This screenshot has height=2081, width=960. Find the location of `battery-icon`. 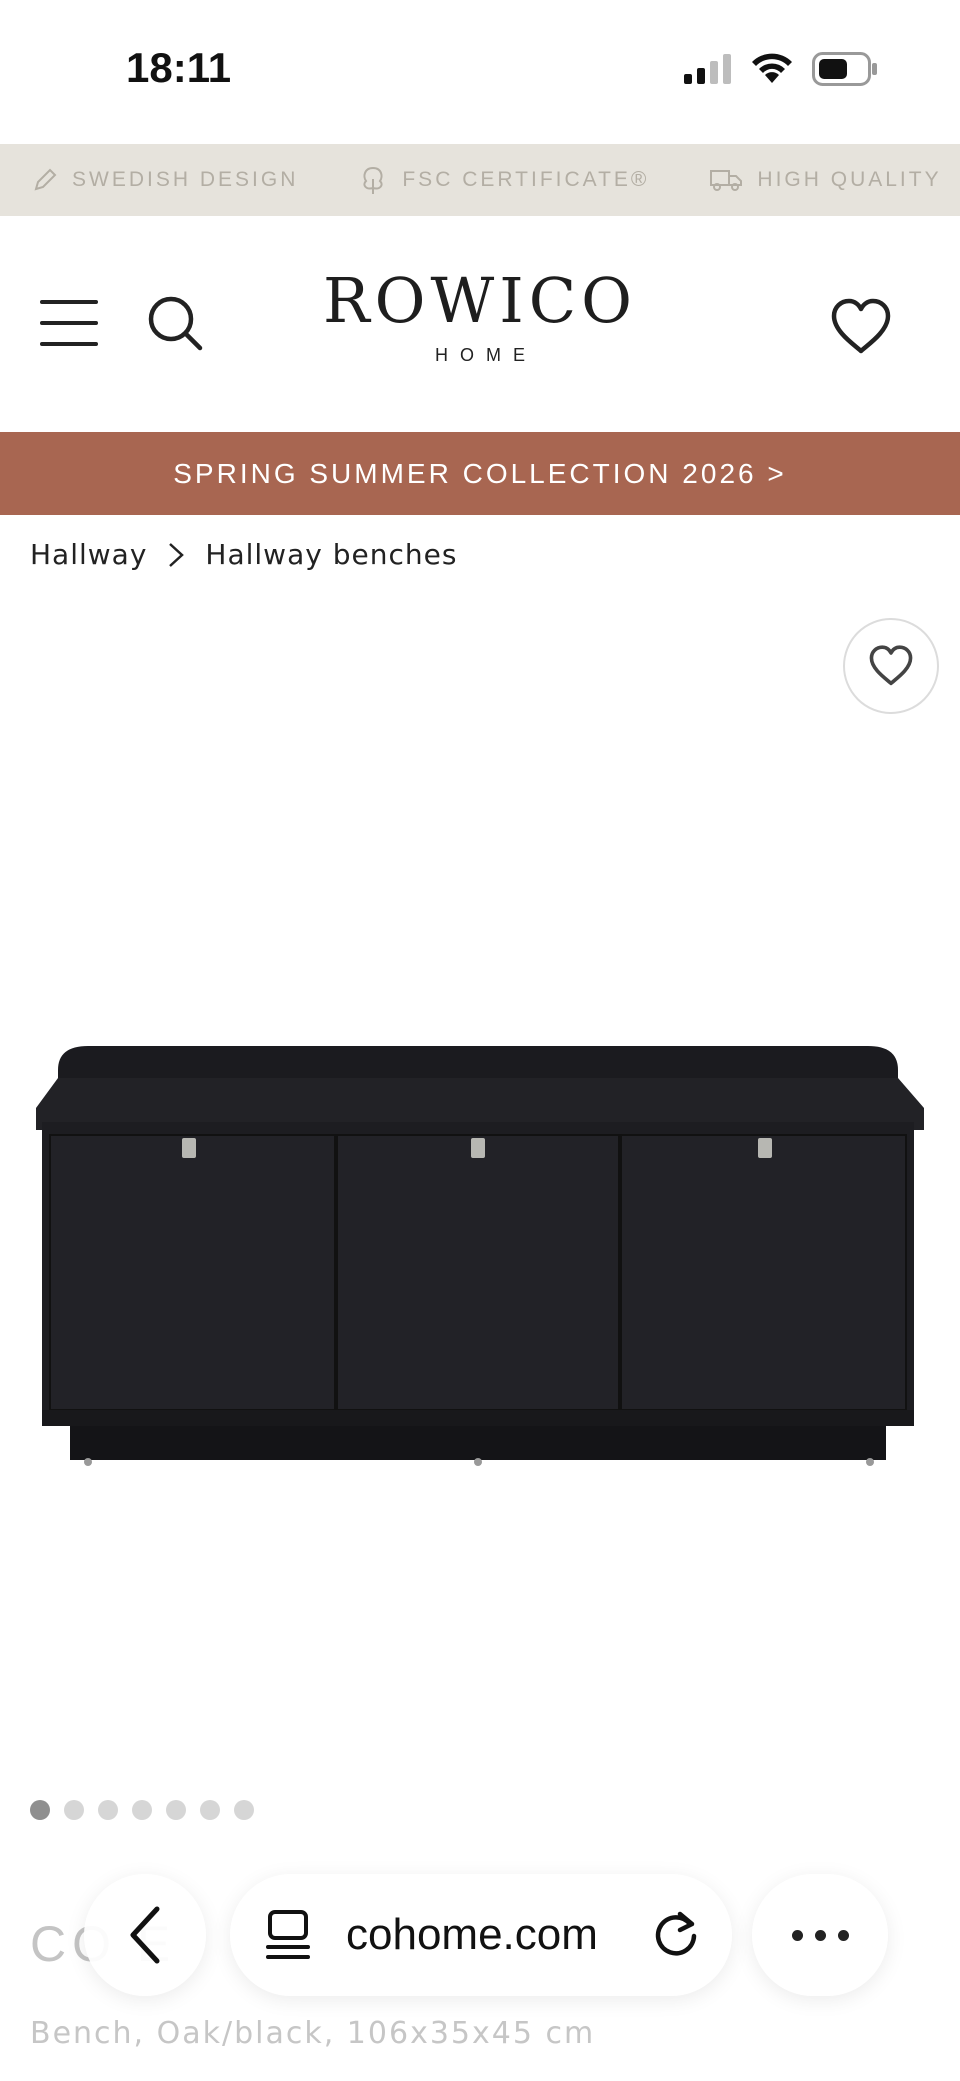

battery-icon is located at coordinates (844, 69).